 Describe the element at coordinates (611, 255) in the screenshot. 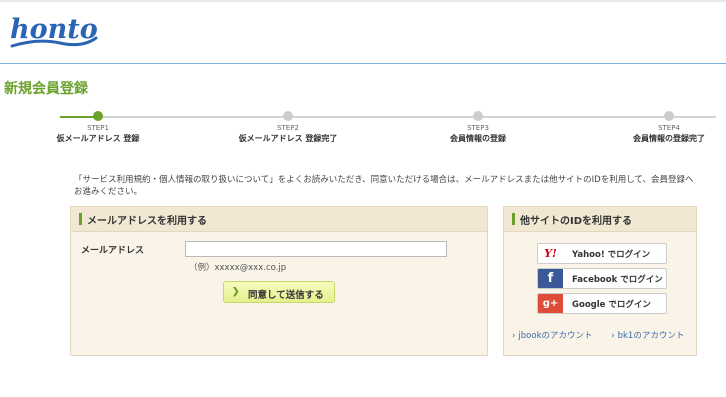

I see `button-label: Yahoo! でログイン` at that location.